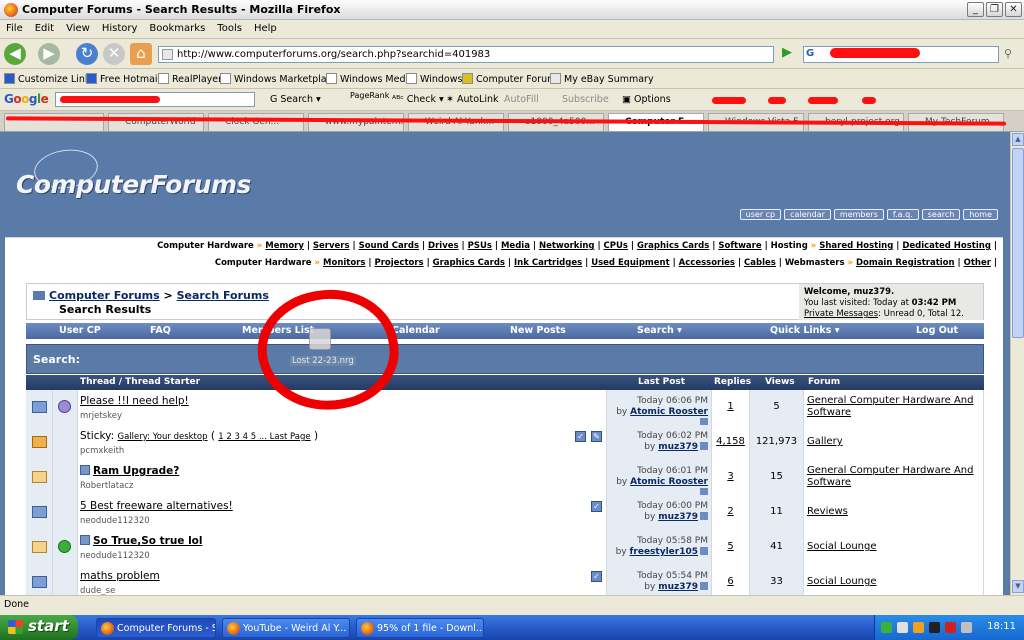  Describe the element at coordinates (123, 79) in the screenshot. I see `bookmark-free-hotmail: Free Hotmail` at that location.